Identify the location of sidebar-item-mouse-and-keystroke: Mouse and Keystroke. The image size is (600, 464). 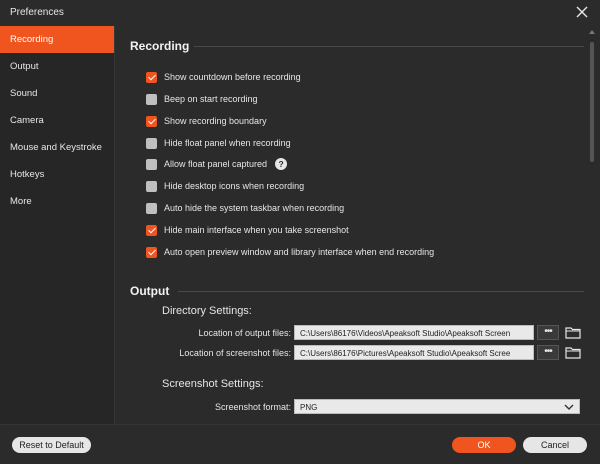
(57, 147).